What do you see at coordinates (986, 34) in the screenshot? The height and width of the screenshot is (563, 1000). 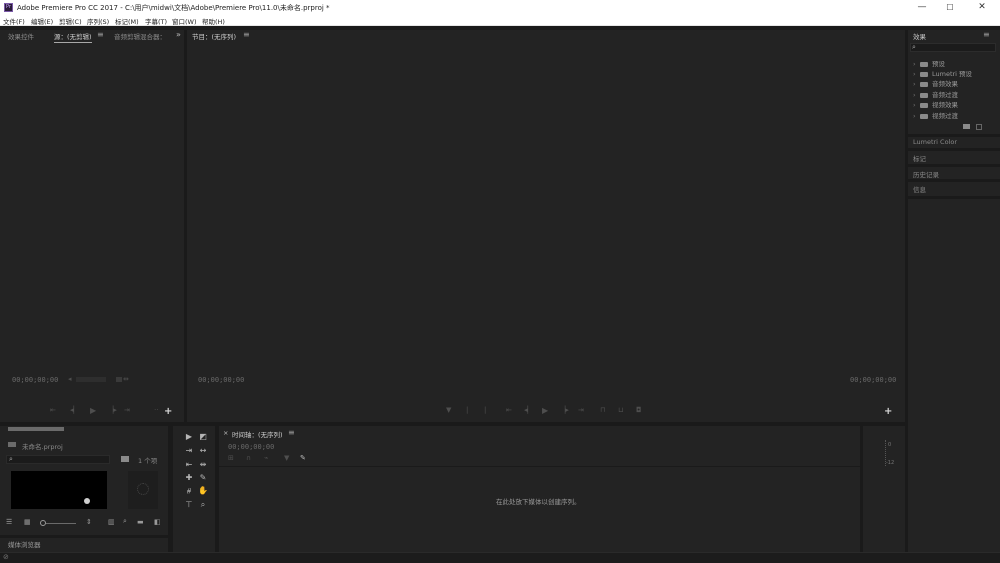 I see `effects-panel-menu-icon: ≡` at bounding box center [986, 34].